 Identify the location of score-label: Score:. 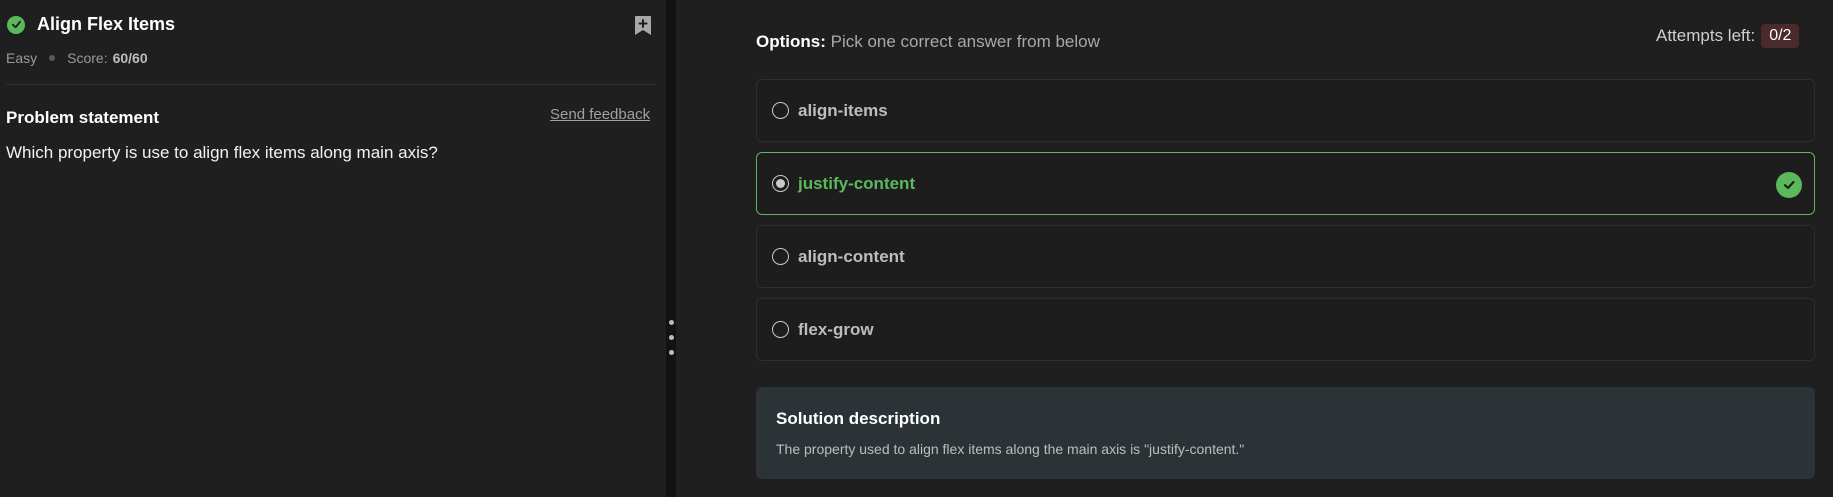
(87, 58).